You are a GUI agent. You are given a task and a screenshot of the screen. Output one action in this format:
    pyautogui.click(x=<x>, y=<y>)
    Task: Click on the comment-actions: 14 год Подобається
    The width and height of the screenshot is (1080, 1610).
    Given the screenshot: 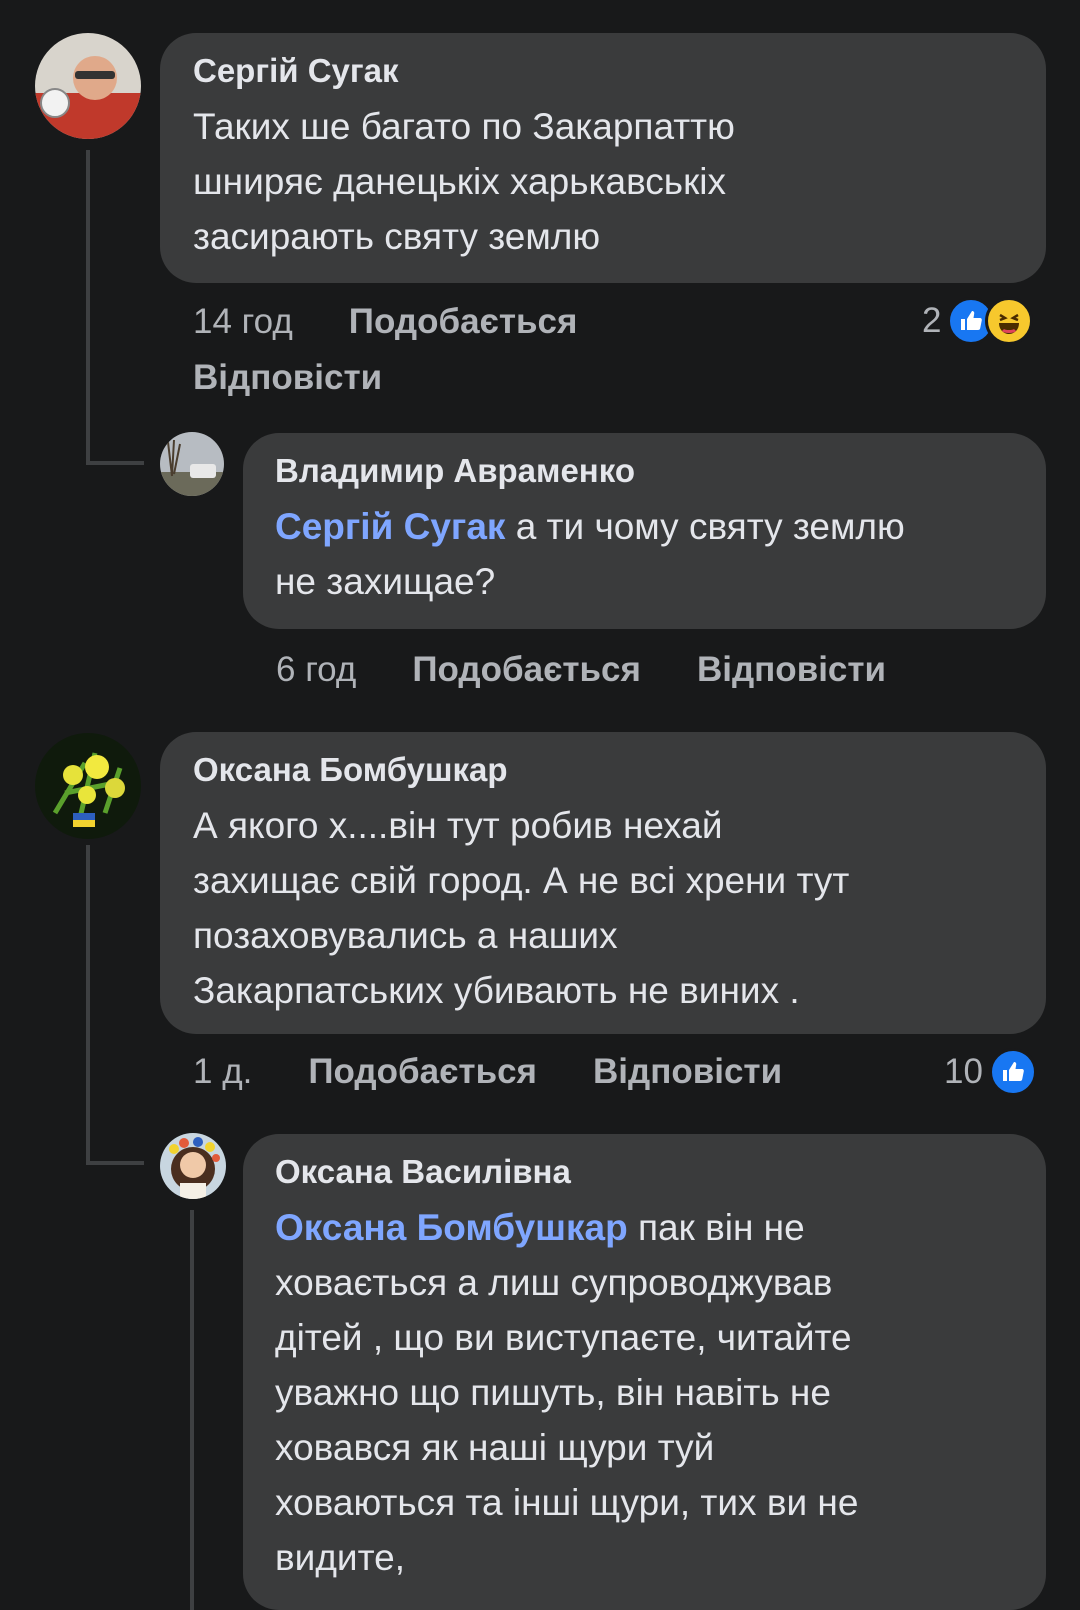 What is the action you would take?
    pyautogui.click(x=385, y=322)
    